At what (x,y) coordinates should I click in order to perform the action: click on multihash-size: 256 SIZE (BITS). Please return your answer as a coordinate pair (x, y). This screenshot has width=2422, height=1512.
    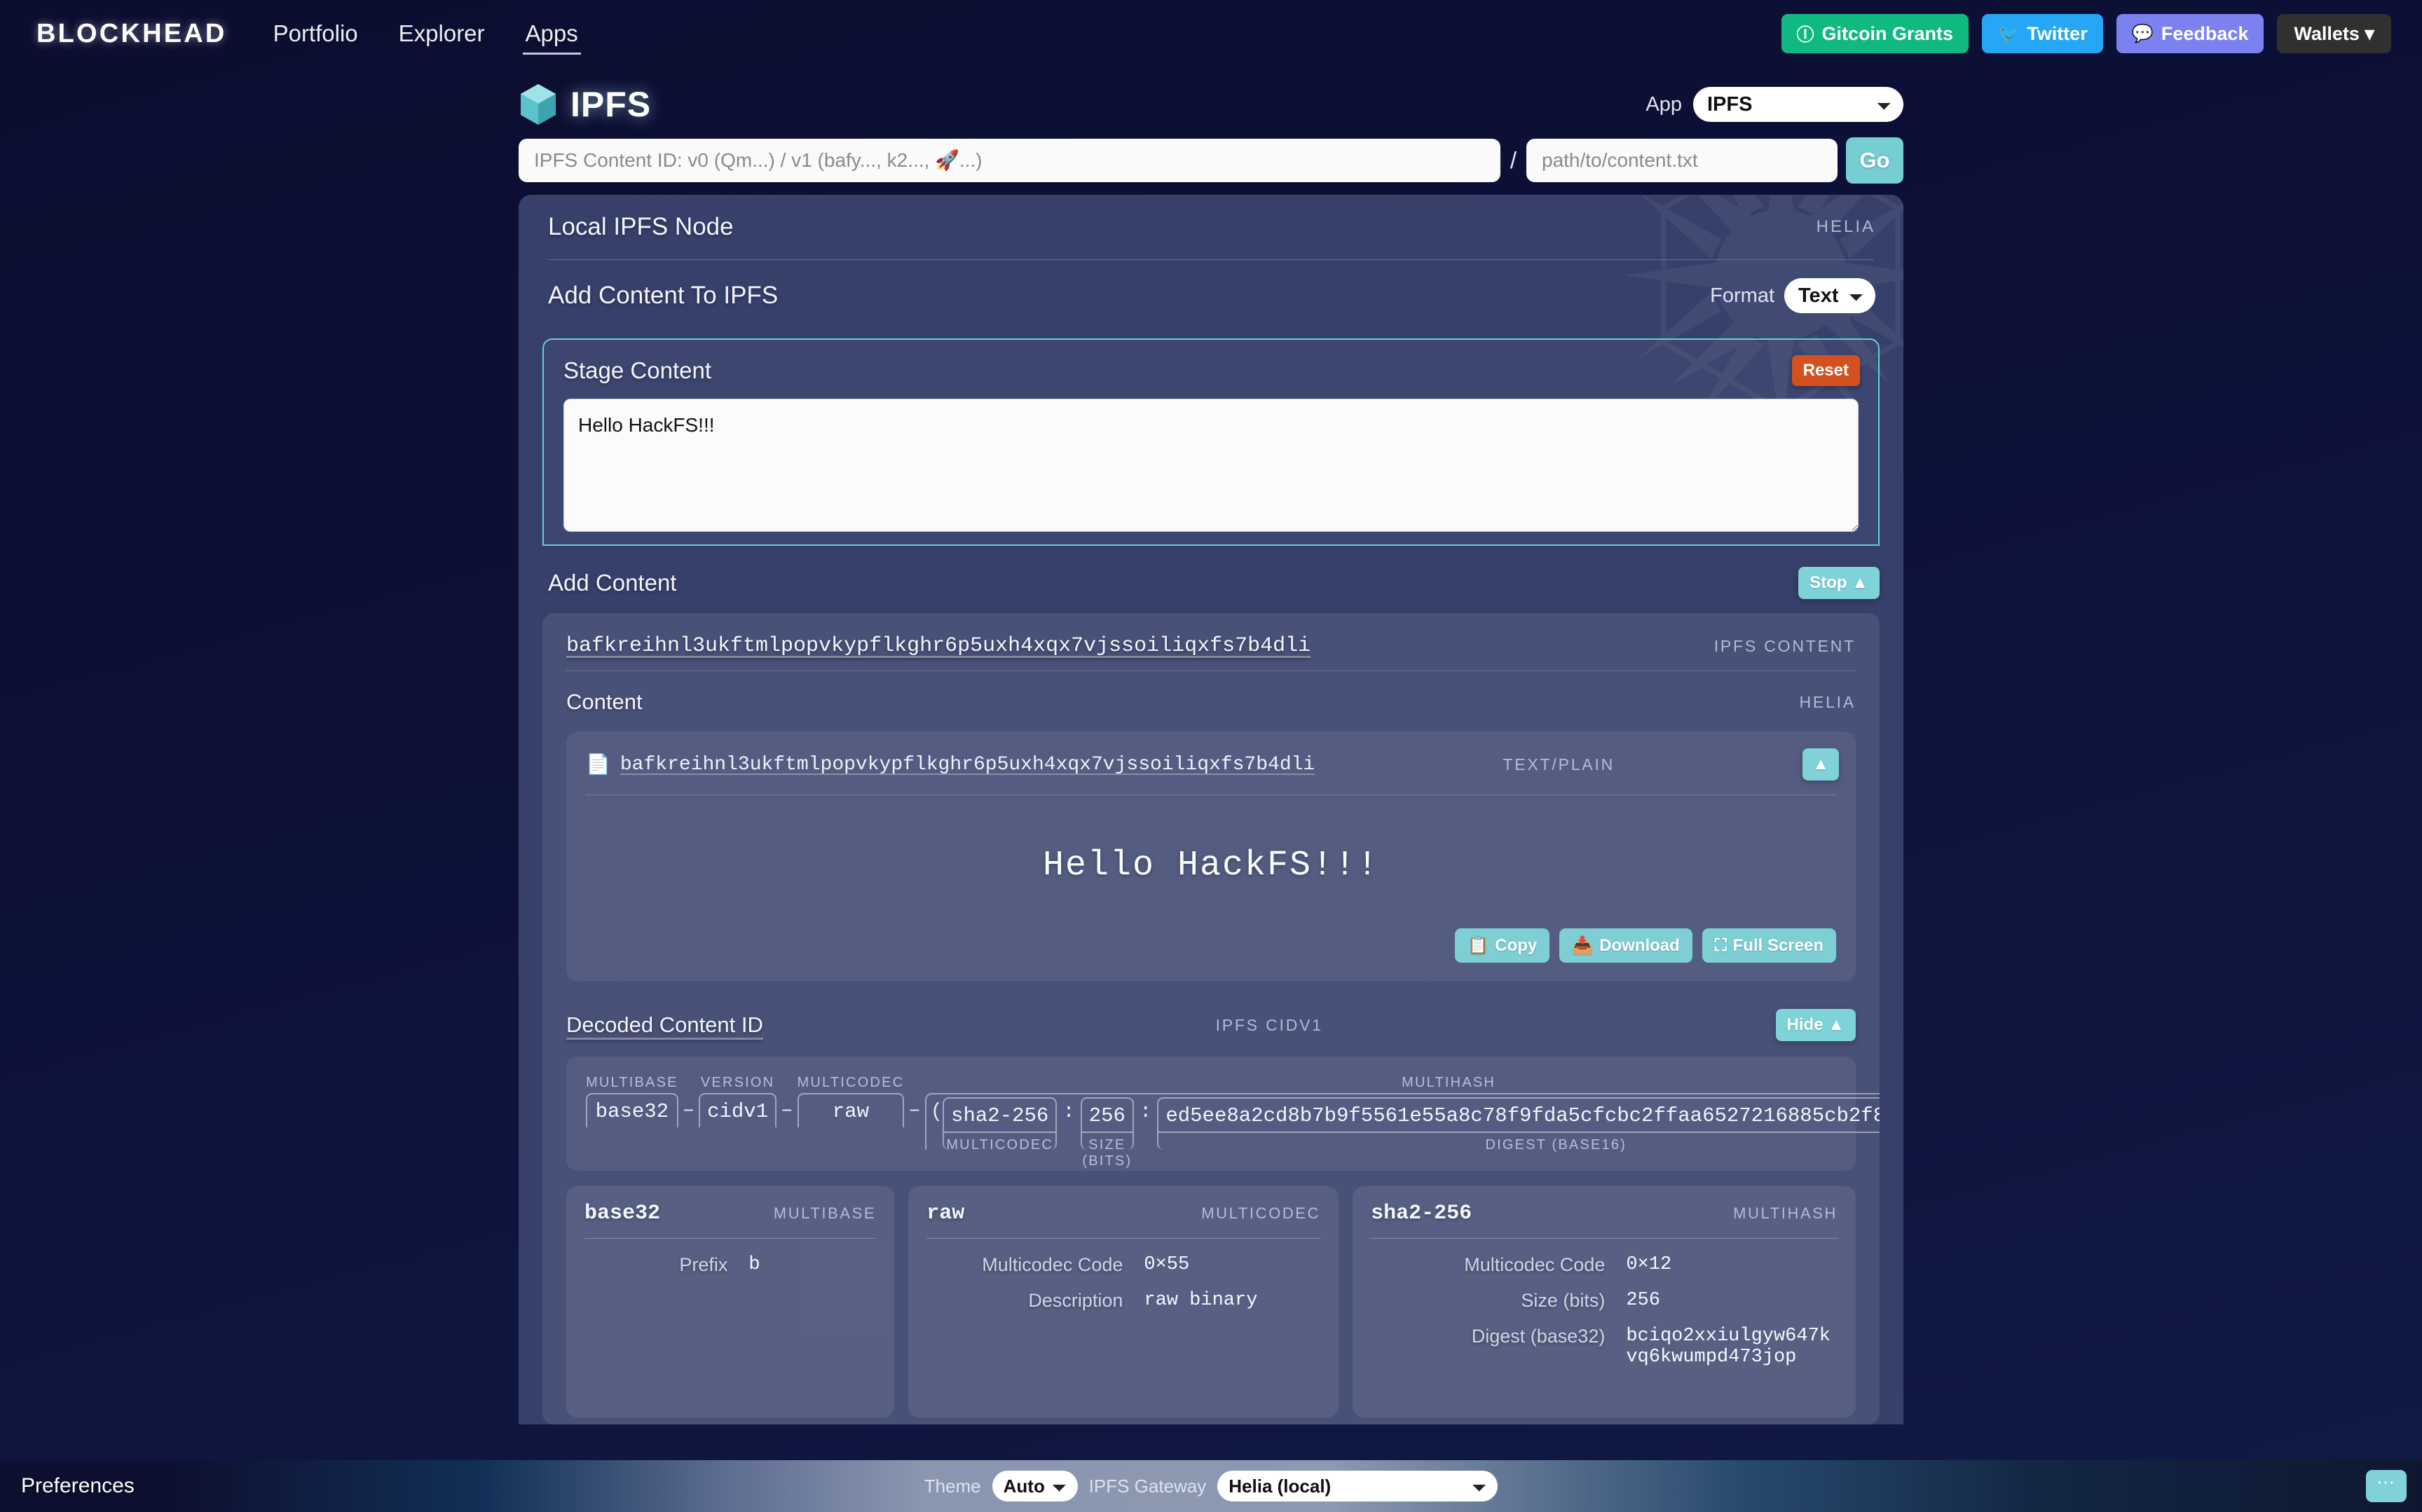
    Looking at the image, I should click on (1107, 1133).